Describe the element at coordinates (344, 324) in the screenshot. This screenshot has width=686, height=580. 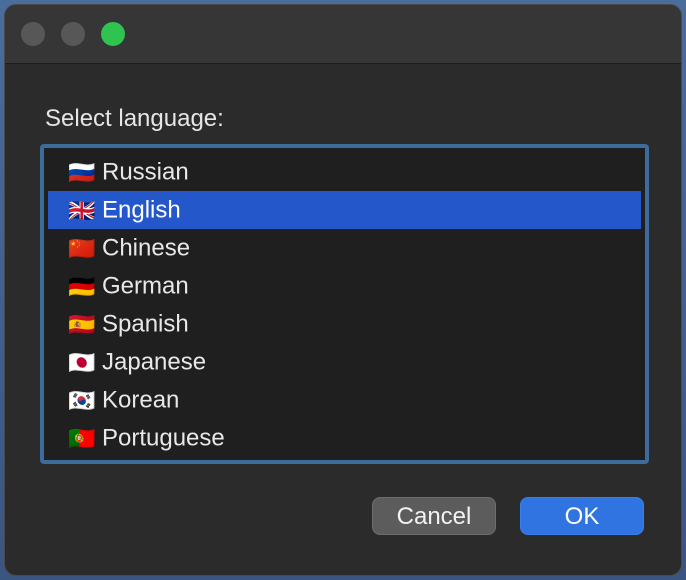
I see `list-item-spanish: 🇪🇸 Spanish` at that location.